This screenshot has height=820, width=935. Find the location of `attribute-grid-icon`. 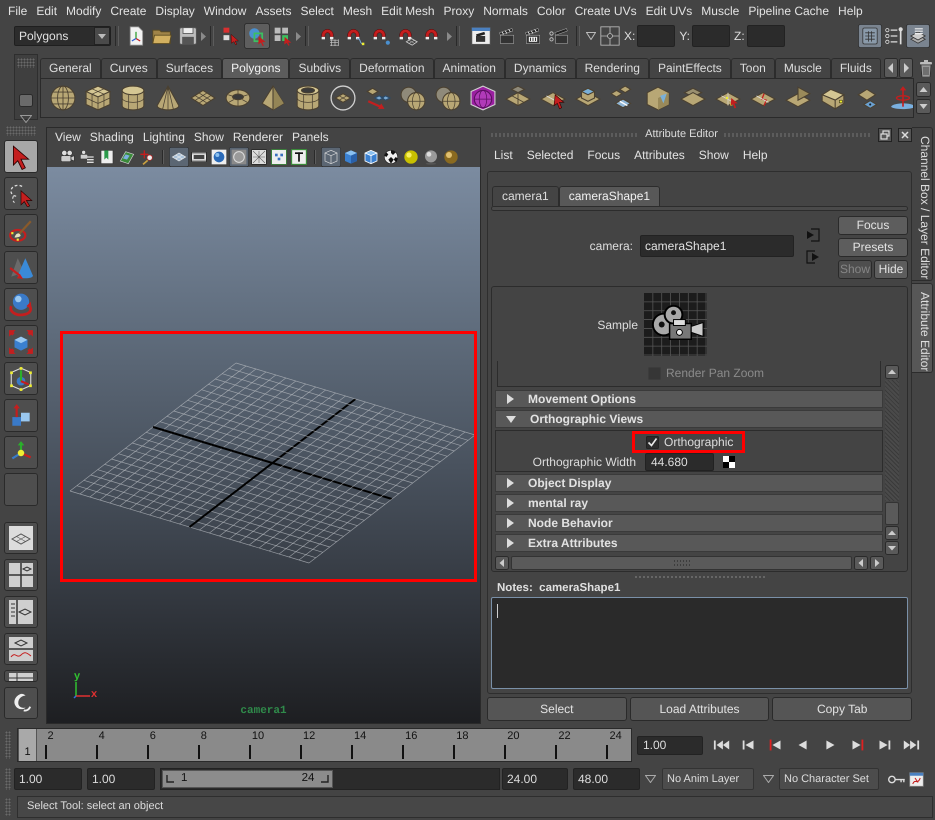

attribute-grid-icon is located at coordinates (870, 36).